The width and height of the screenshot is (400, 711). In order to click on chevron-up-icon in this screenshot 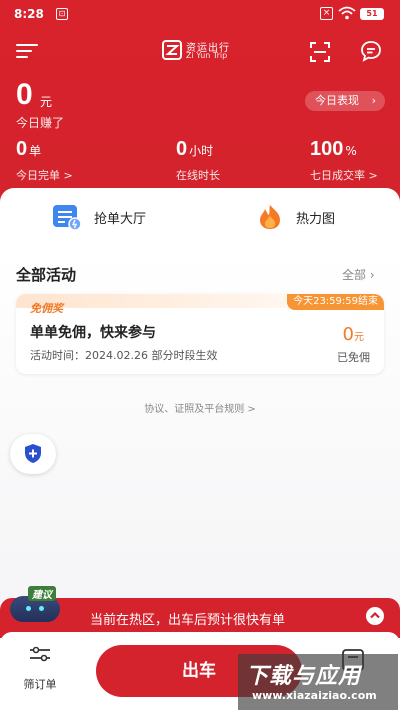, I will do `click(375, 615)`.